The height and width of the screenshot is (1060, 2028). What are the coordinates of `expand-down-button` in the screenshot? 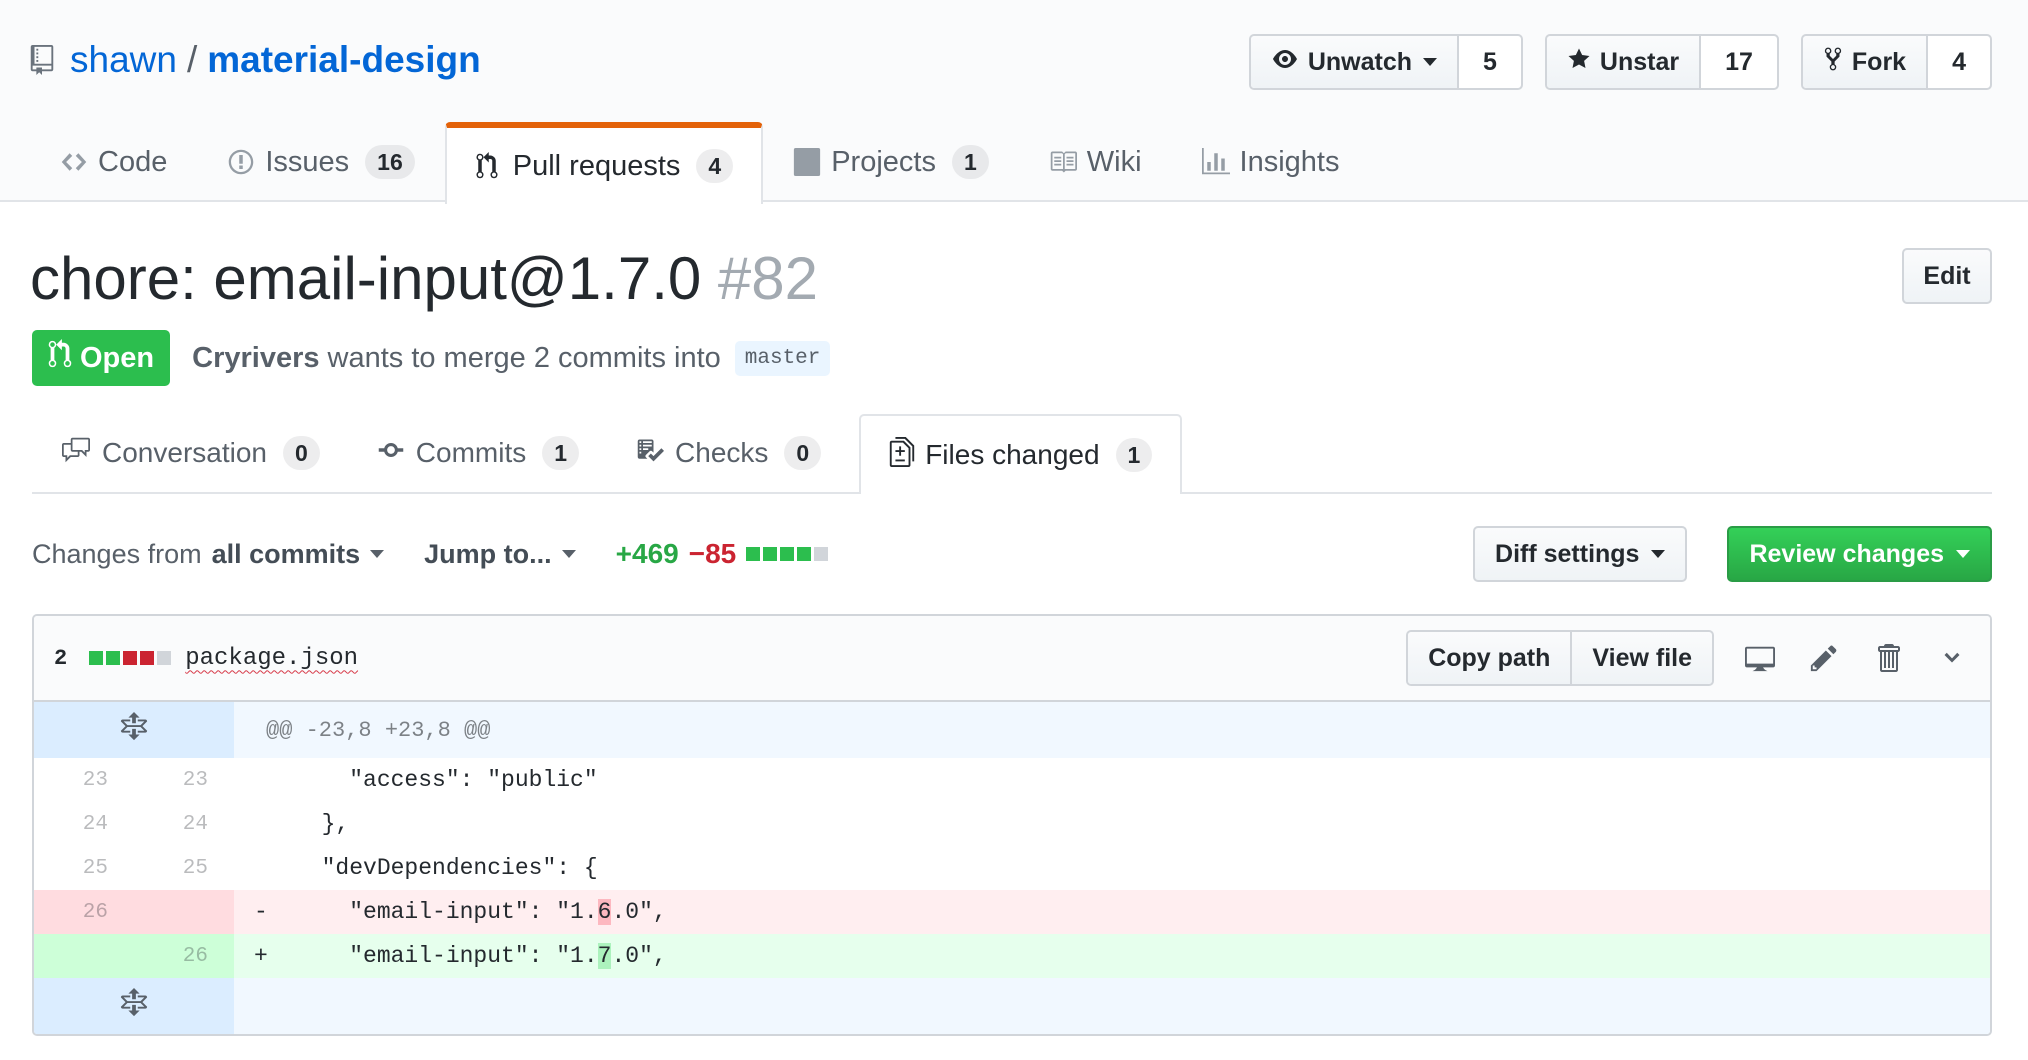 It's located at (134, 1006).